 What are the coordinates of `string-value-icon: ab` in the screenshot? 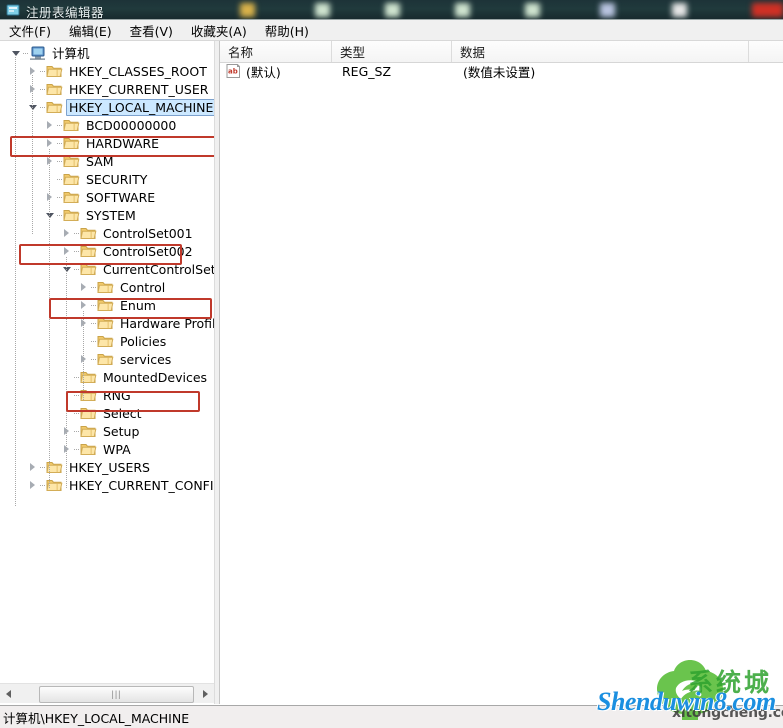 It's located at (233, 71).